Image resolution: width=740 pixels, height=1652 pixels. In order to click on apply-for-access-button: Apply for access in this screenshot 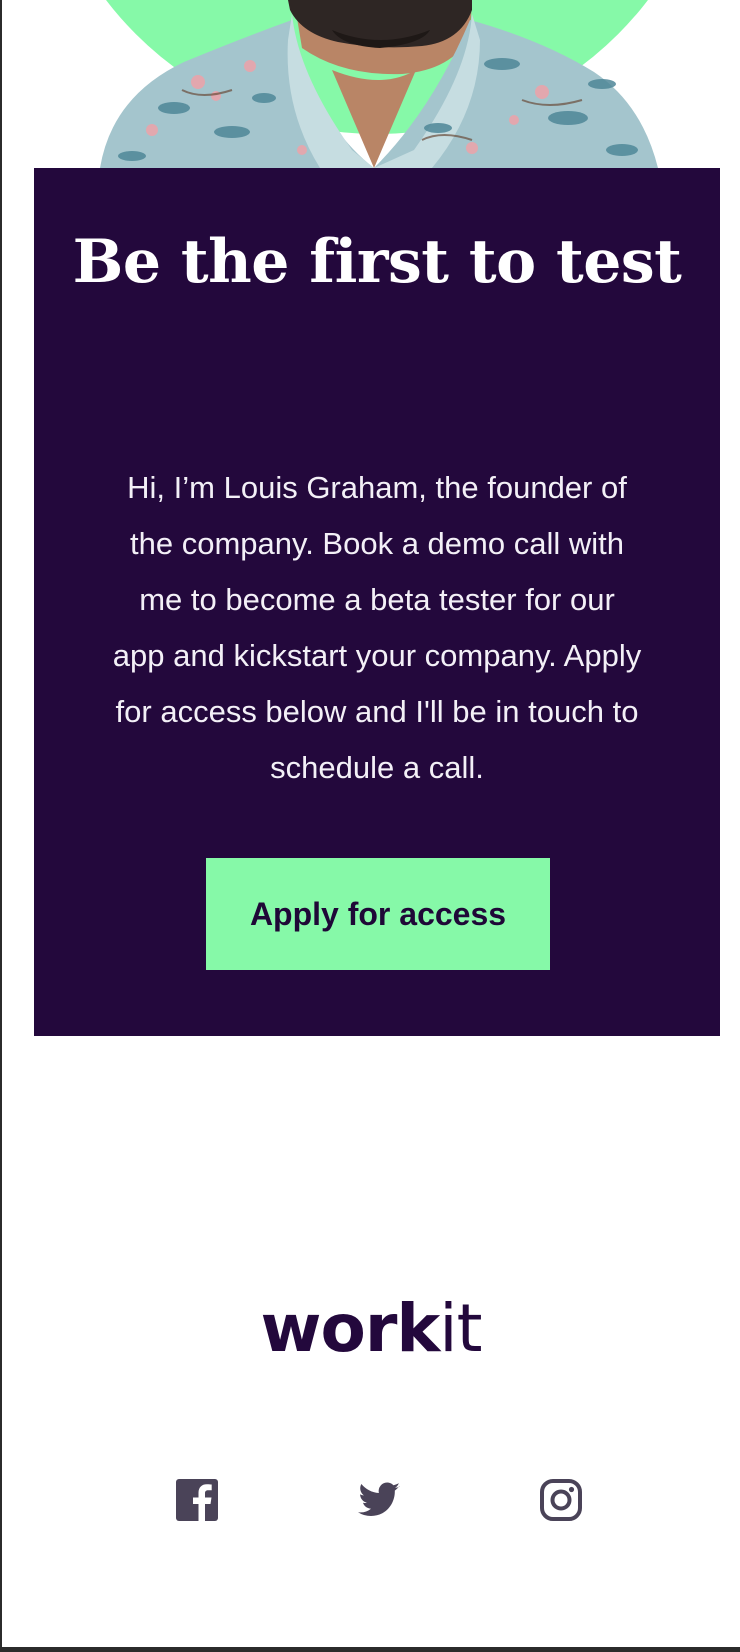, I will do `click(378, 914)`.